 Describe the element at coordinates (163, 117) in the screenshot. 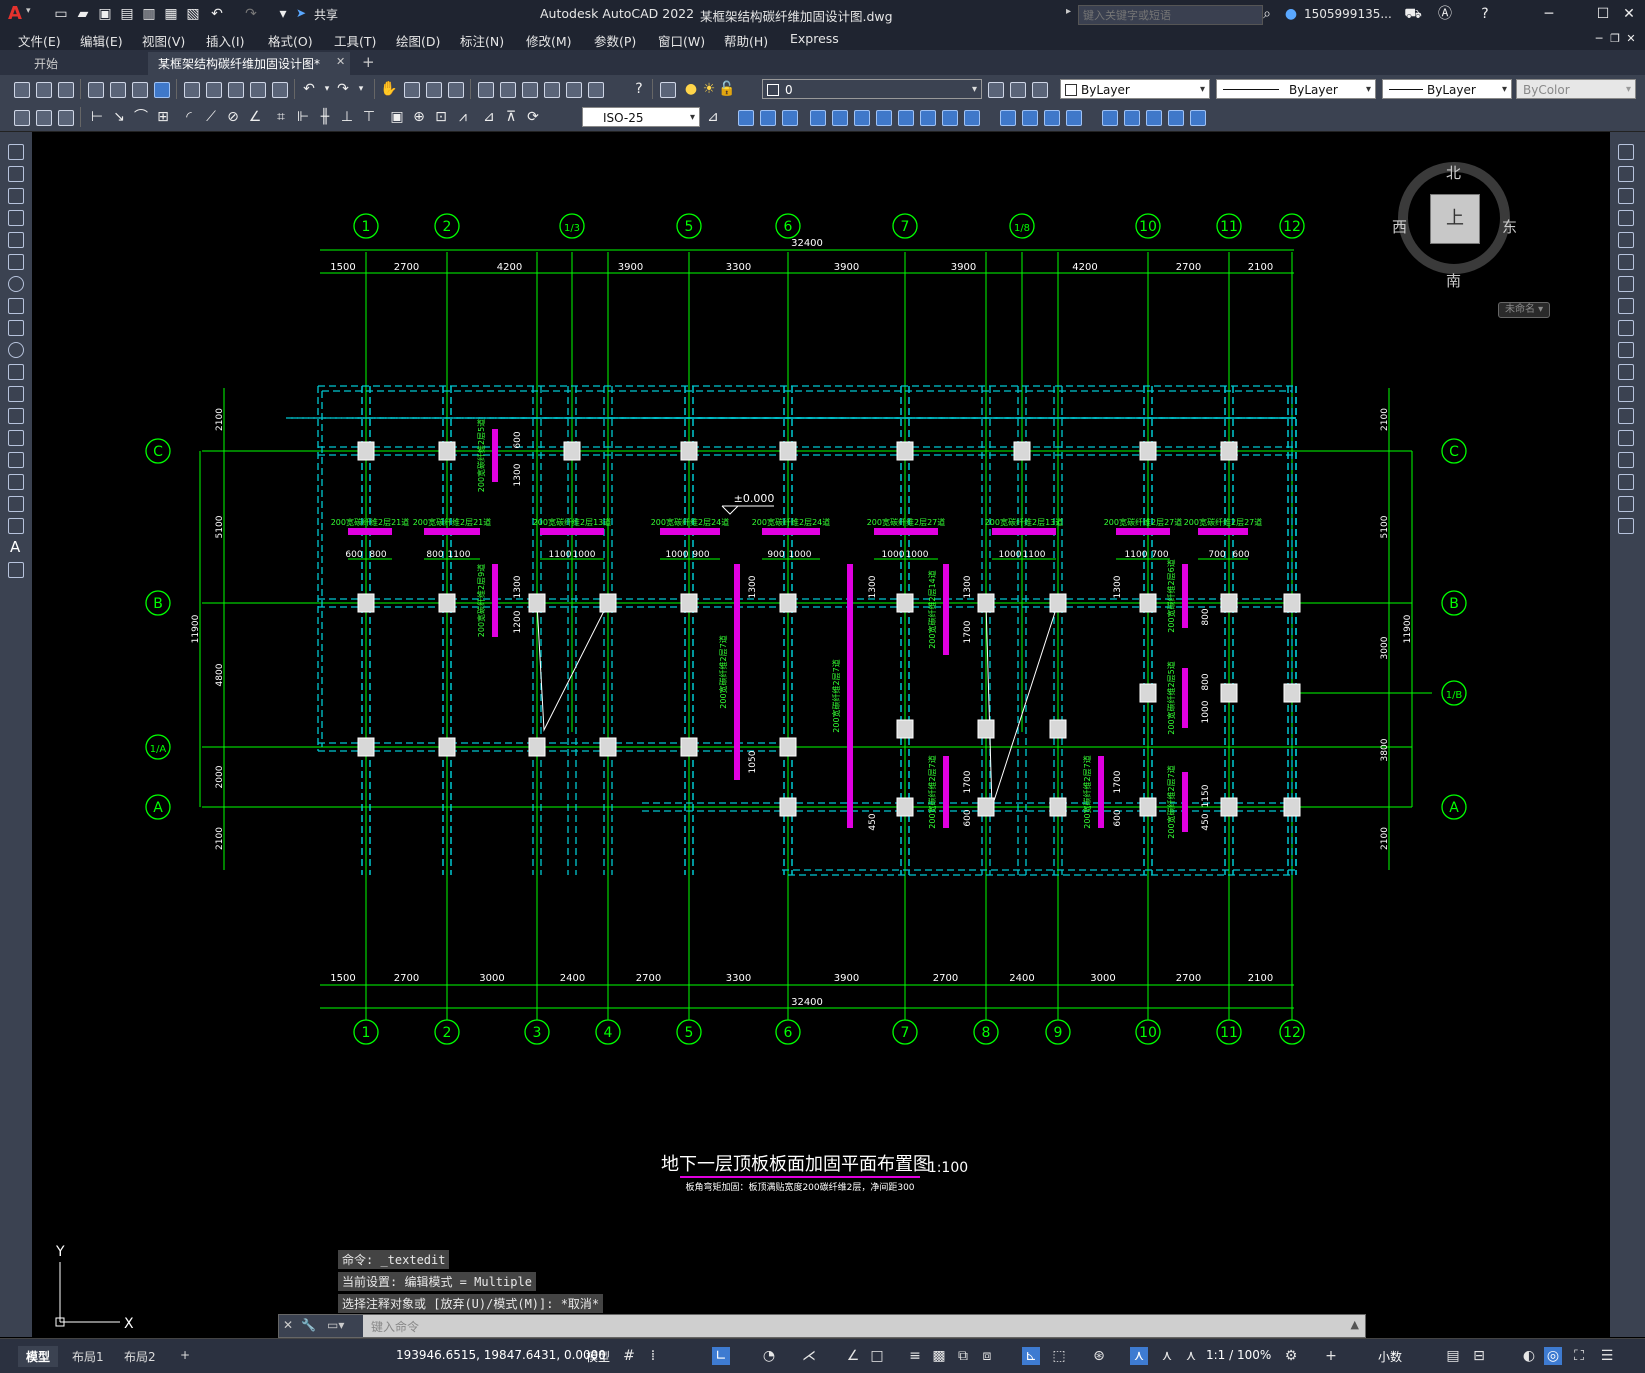

I see `ordinate-icon: ⊞` at that location.